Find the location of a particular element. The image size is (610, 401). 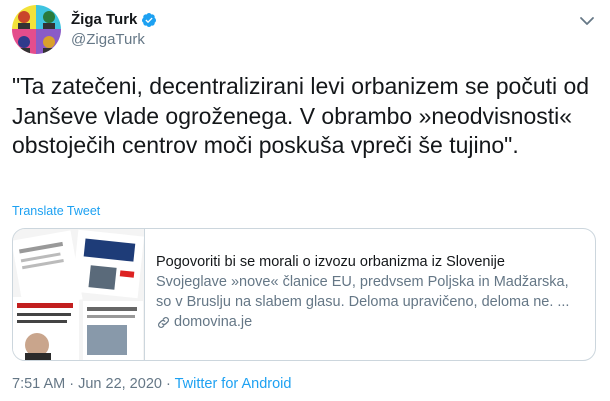

author-name-row: Žiga Turk is located at coordinates (114, 19).